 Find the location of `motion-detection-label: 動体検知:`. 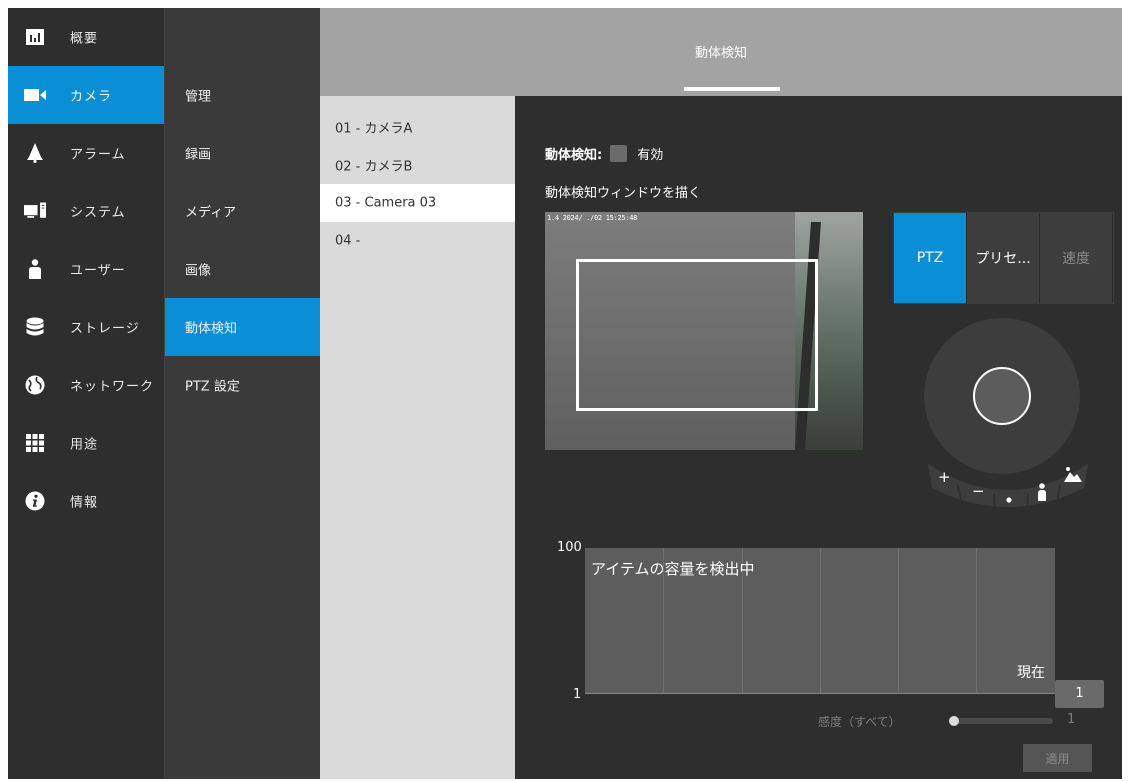

motion-detection-label: 動体検知: is located at coordinates (574, 155).